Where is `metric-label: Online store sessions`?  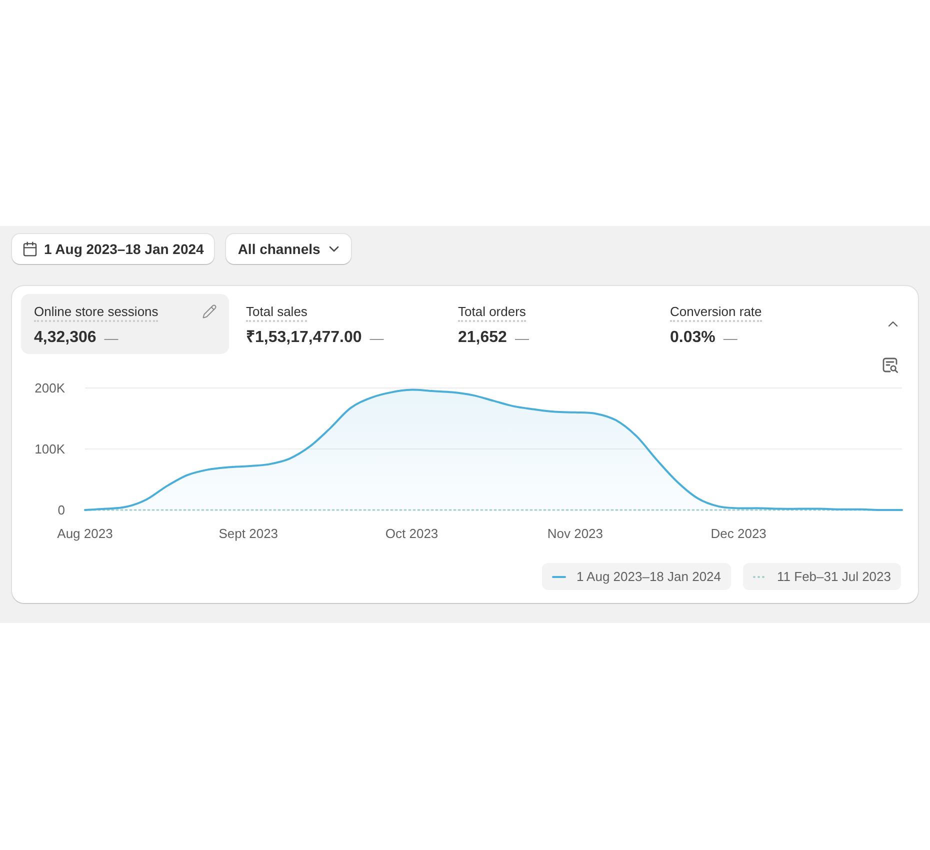 metric-label: Online store sessions is located at coordinates (96, 313).